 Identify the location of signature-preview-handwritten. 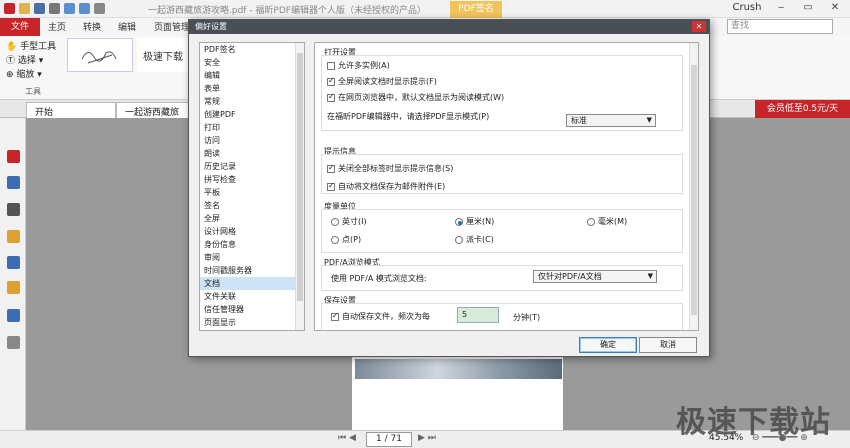
(100, 55).